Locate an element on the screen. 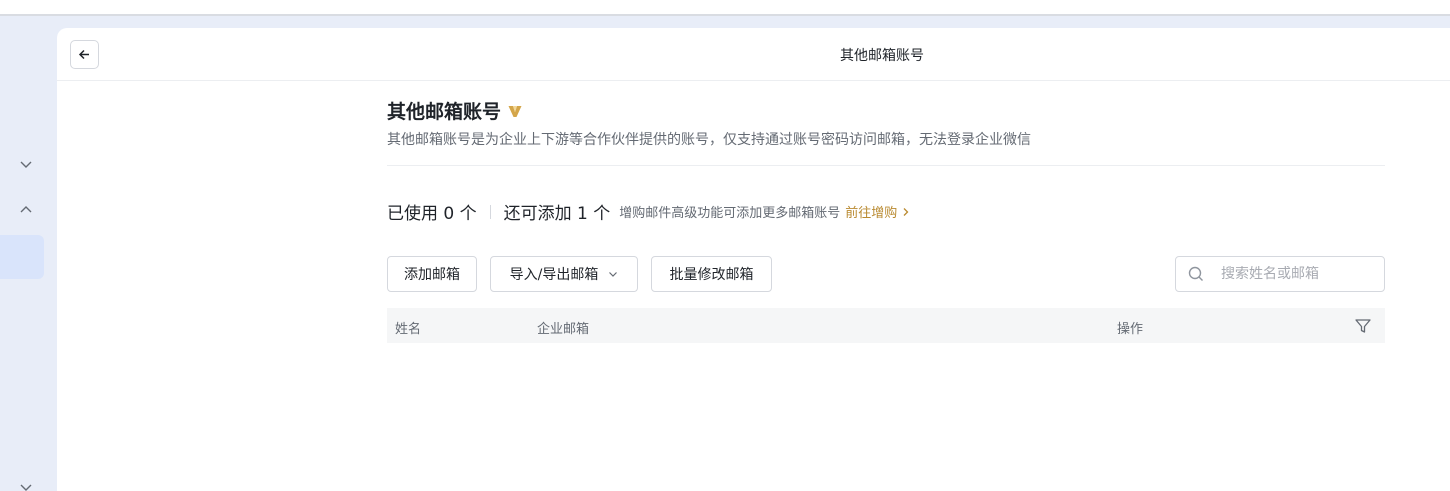 This screenshot has width=1450, height=491. rail-collapse-button is located at coordinates (26, 210).